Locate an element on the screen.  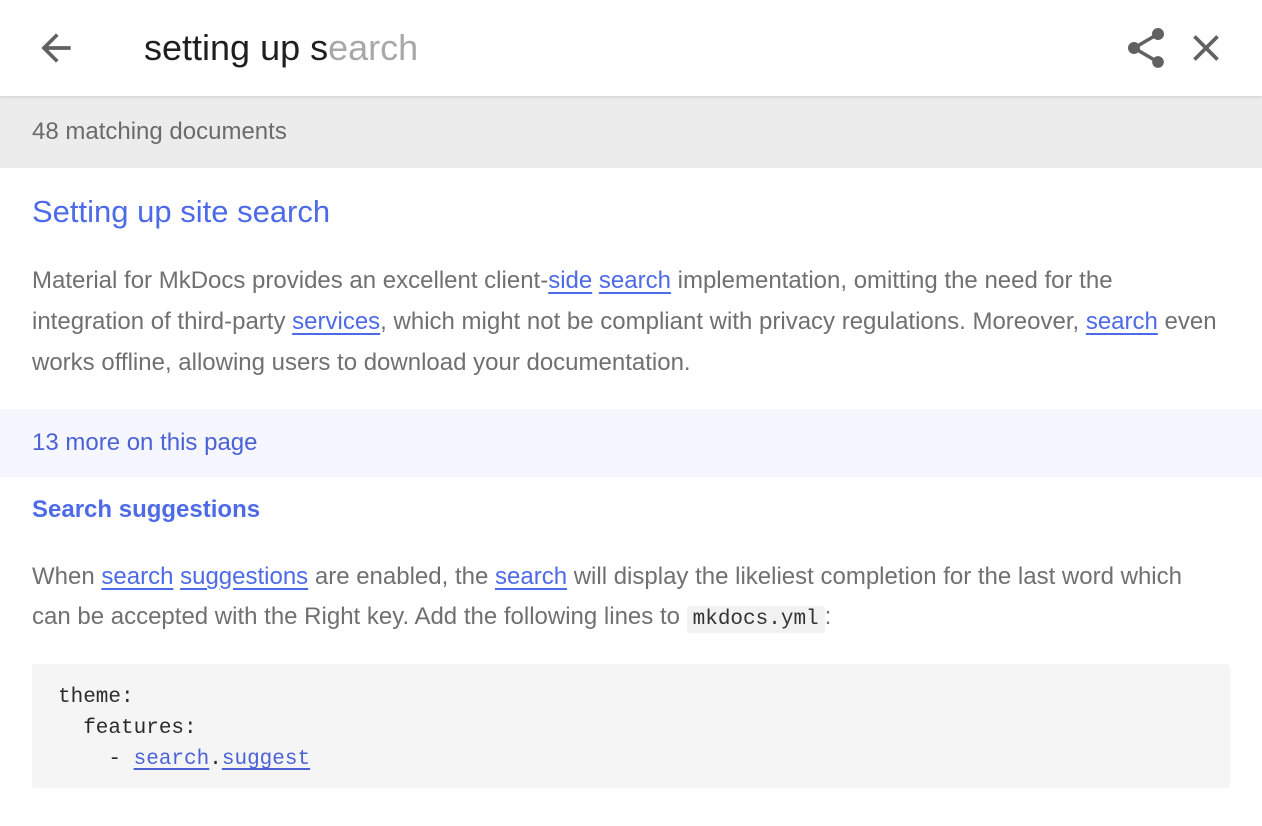
more-results-toggle: 13 more on this page is located at coordinates (631, 443).